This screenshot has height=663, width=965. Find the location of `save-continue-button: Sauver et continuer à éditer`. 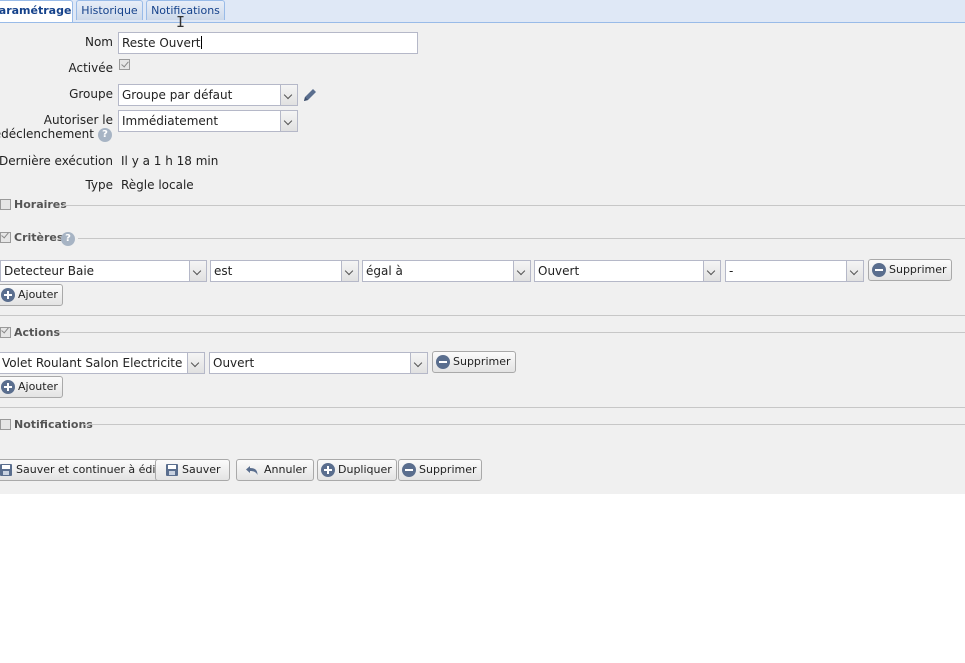

save-continue-button: Sauver et continuer à éditer is located at coordinates (88, 470).